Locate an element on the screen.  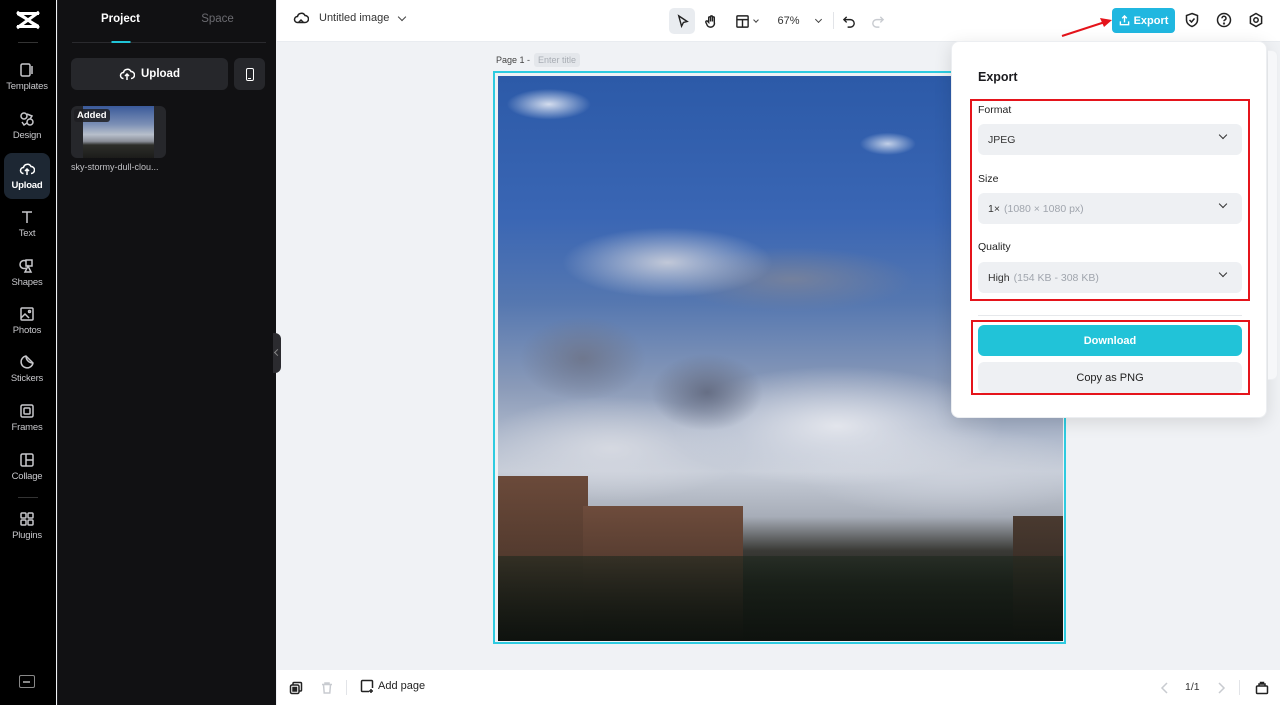
delete-page-button is located at coordinates (327, 688).